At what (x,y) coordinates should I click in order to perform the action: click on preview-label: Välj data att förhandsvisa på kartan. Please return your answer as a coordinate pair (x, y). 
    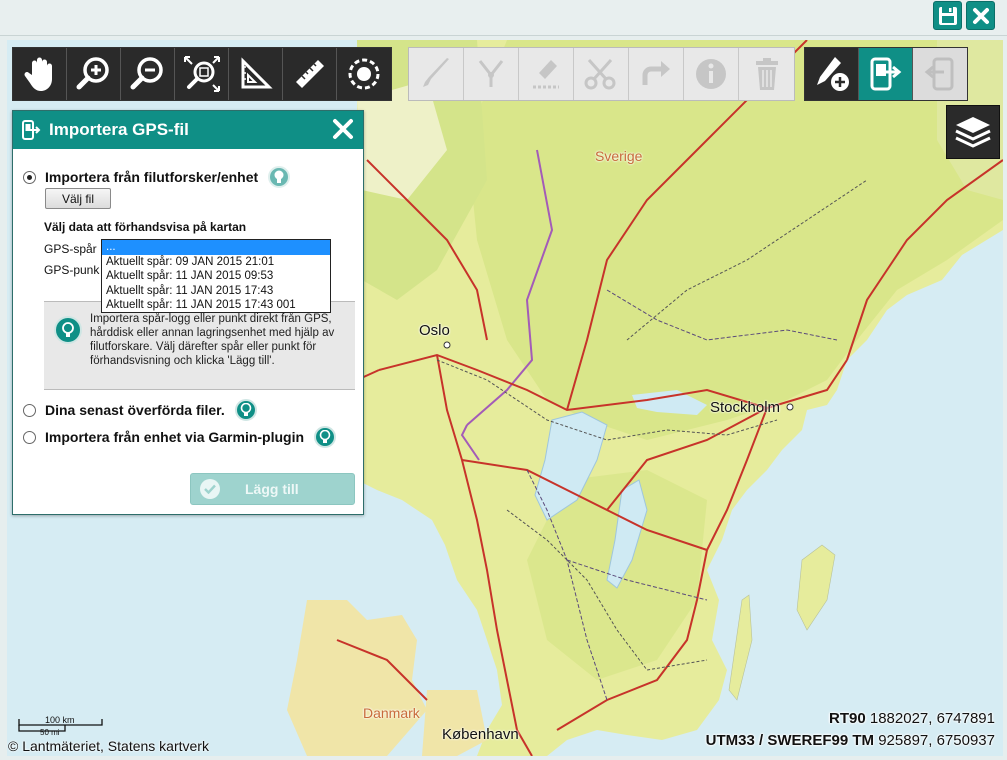
    Looking at the image, I should click on (145, 227).